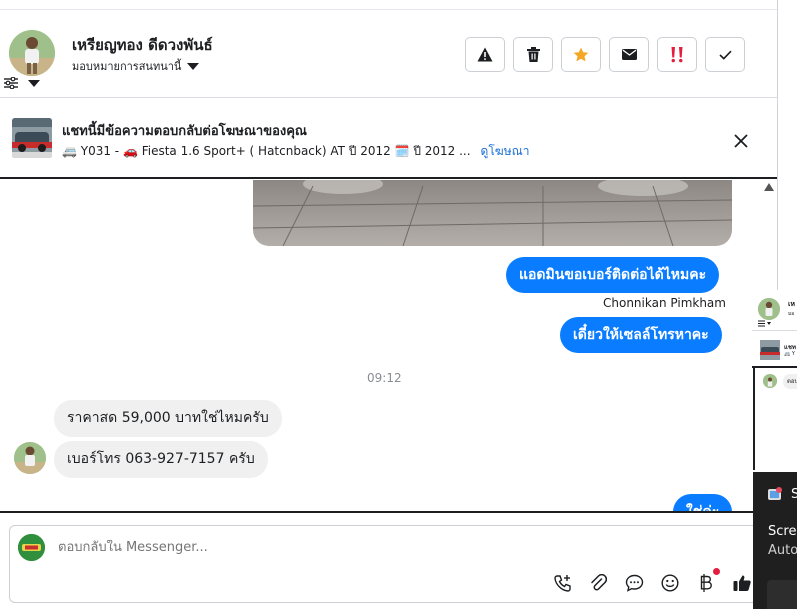 This screenshot has width=797, height=609. I want to click on close-icon, so click(741, 141).